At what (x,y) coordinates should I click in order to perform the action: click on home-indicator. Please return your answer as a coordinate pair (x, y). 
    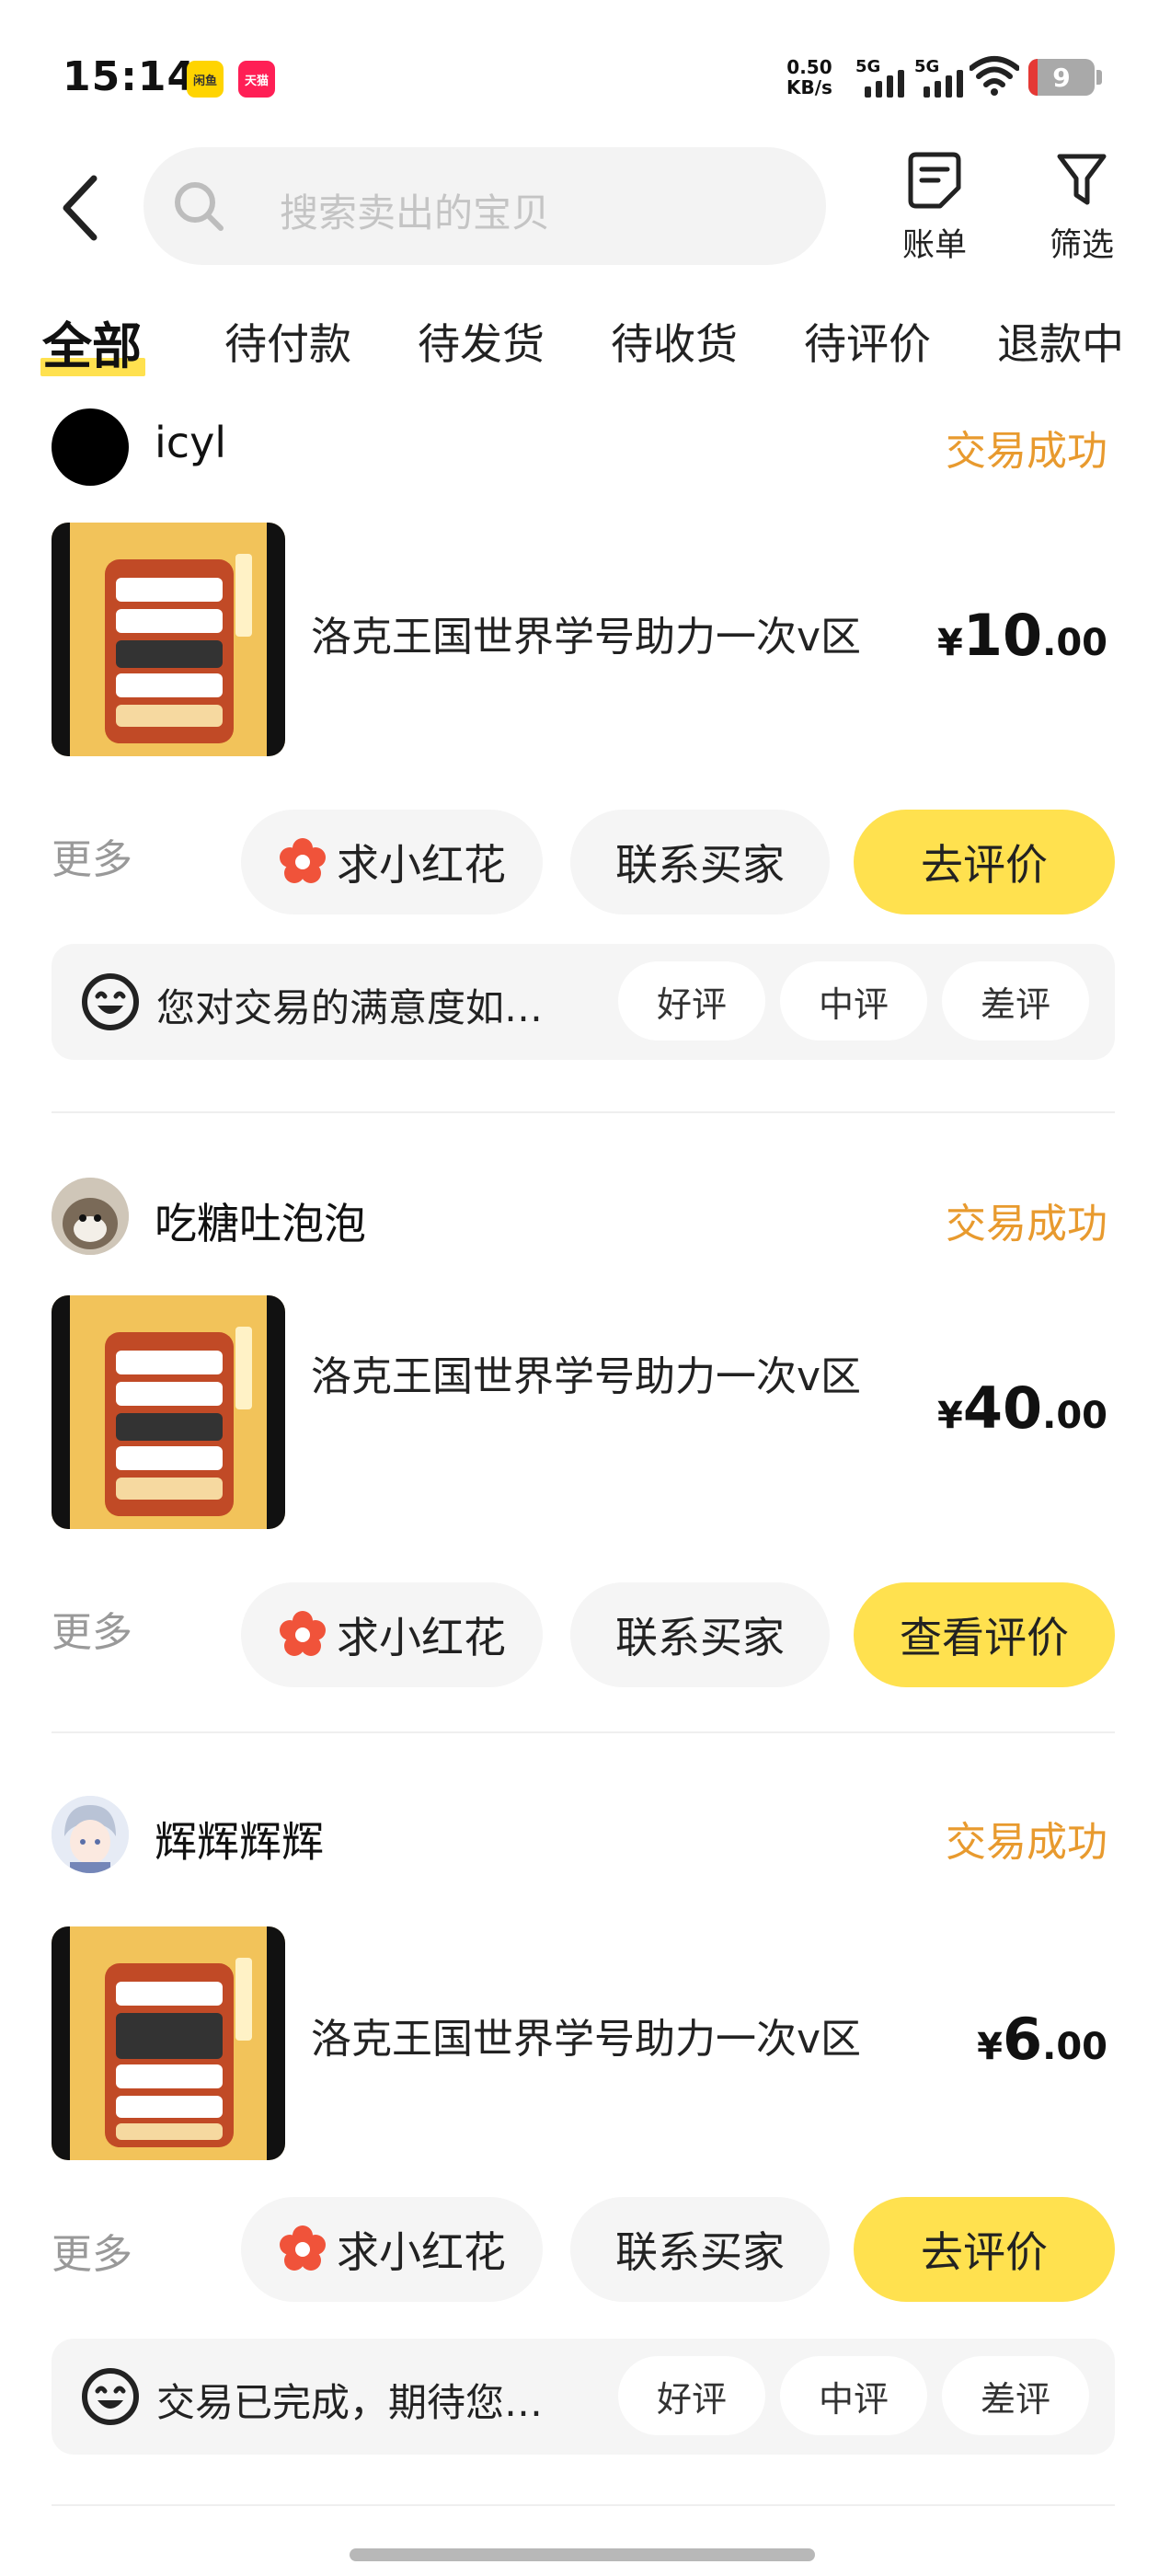
    Looking at the image, I should click on (582, 2554).